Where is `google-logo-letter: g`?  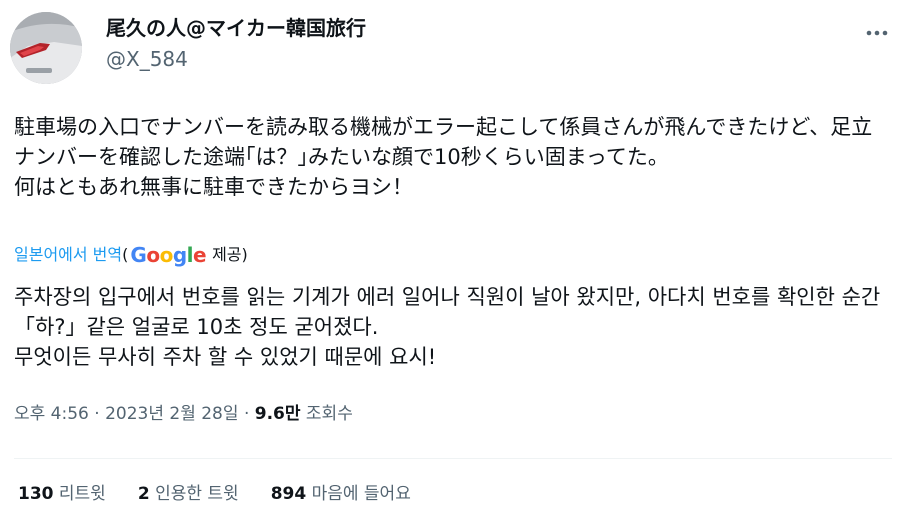
google-logo-letter: g is located at coordinates (179, 255).